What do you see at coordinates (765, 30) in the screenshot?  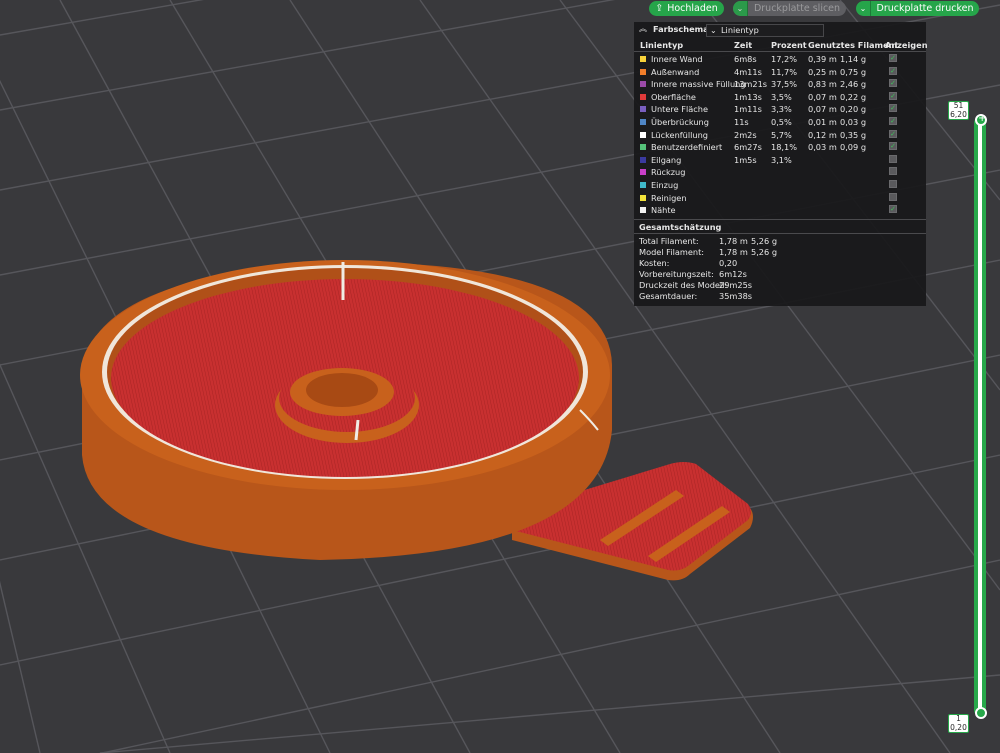 I see `color-scheme-select: ⌄ Linientyp` at bounding box center [765, 30].